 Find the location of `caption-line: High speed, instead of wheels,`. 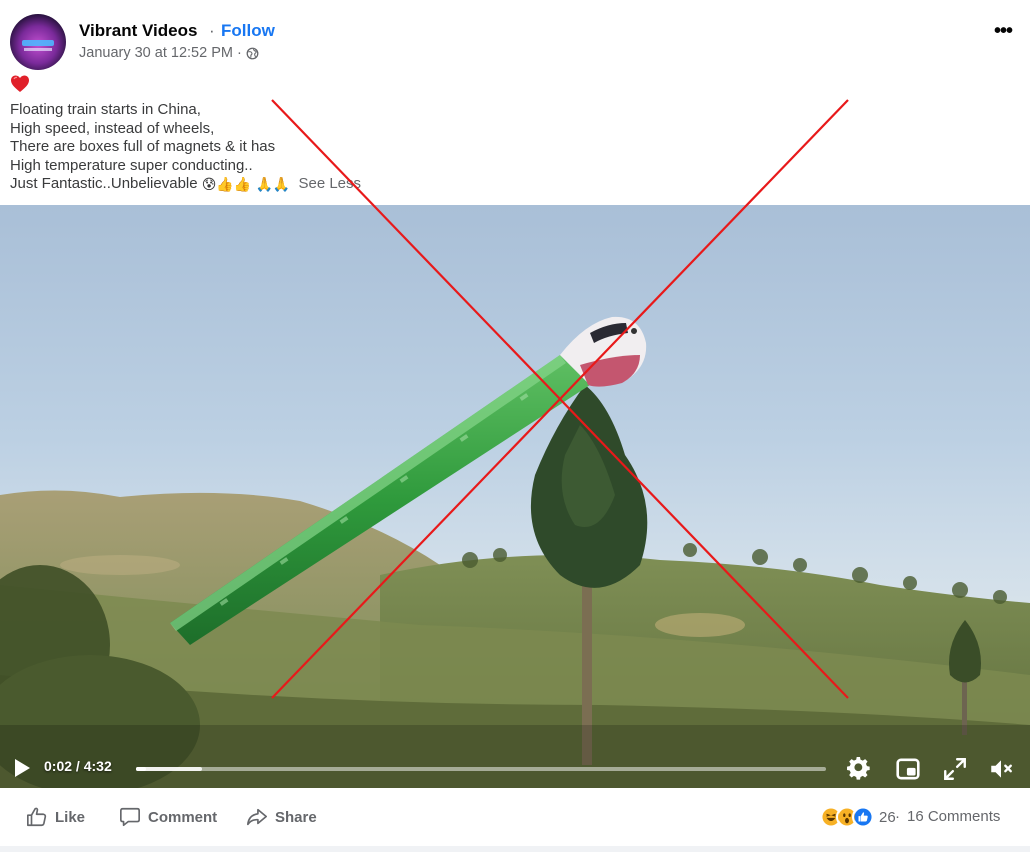

caption-line: High speed, instead of wheels, is located at coordinates (112, 128).